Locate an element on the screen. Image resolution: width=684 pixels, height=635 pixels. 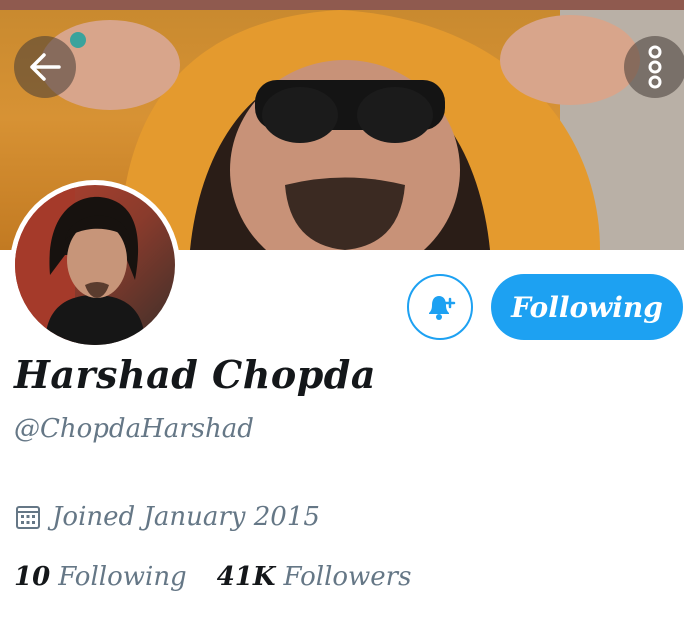
avatar-image is located at coordinates (95, 265).